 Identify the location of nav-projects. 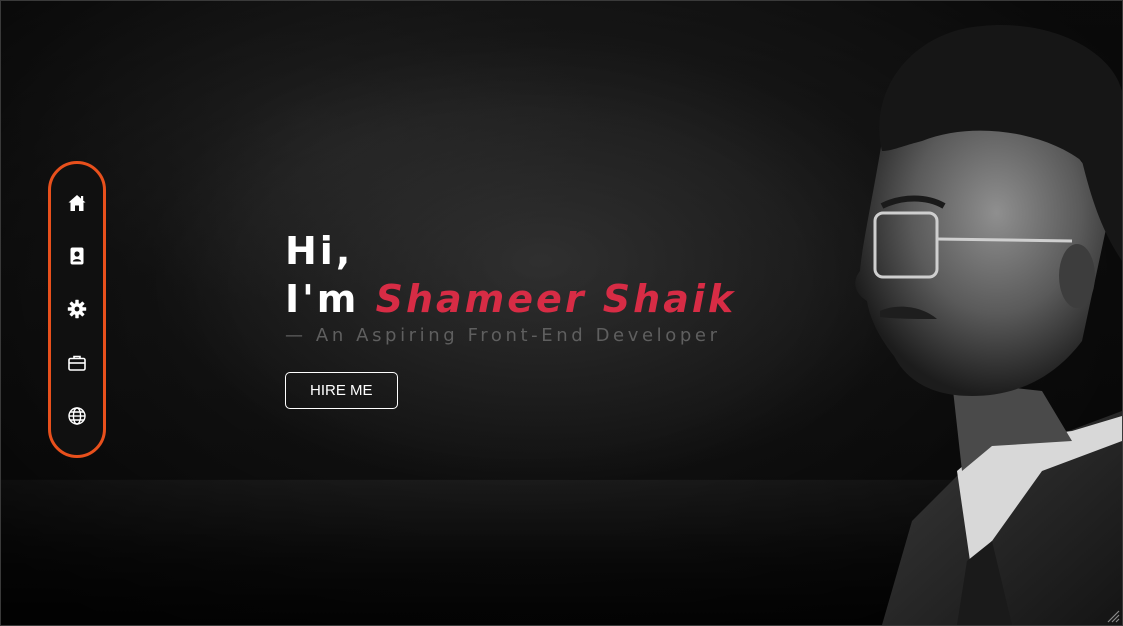
(77, 363).